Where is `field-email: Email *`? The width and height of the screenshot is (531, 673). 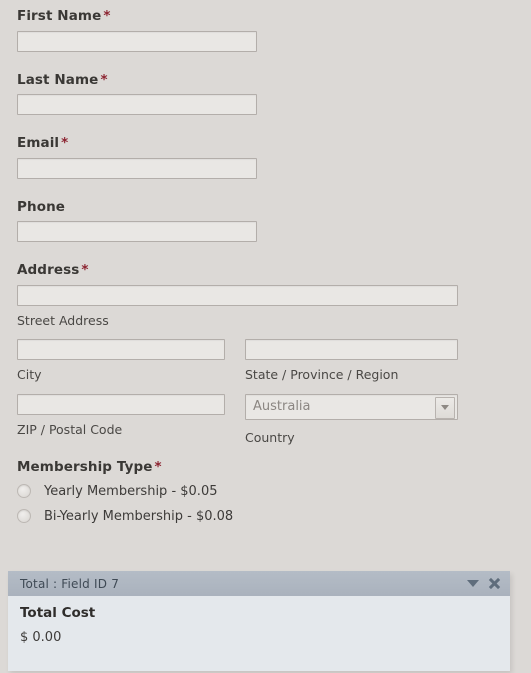 field-email: Email * is located at coordinates (265, 157).